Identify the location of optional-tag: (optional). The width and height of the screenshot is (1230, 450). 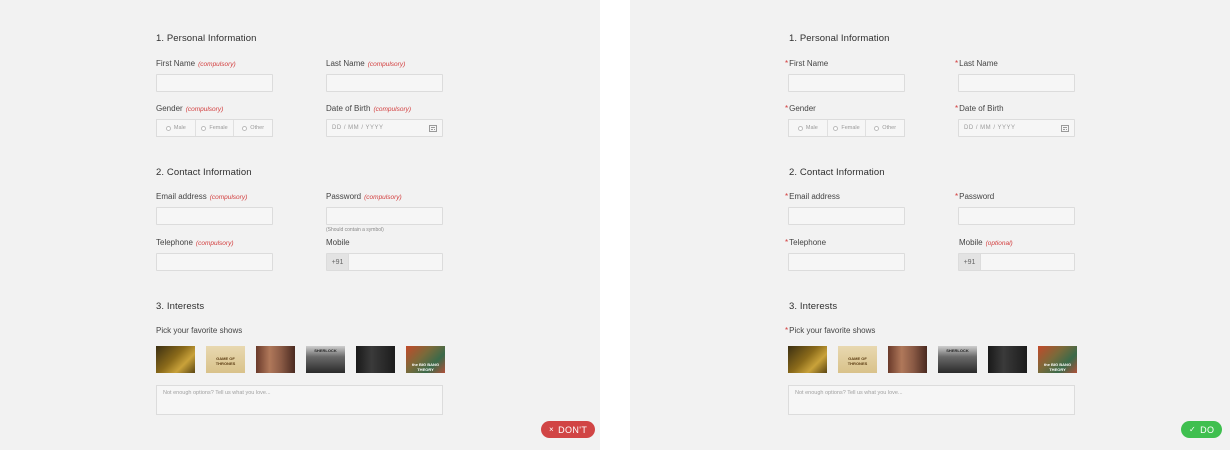
(999, 243).